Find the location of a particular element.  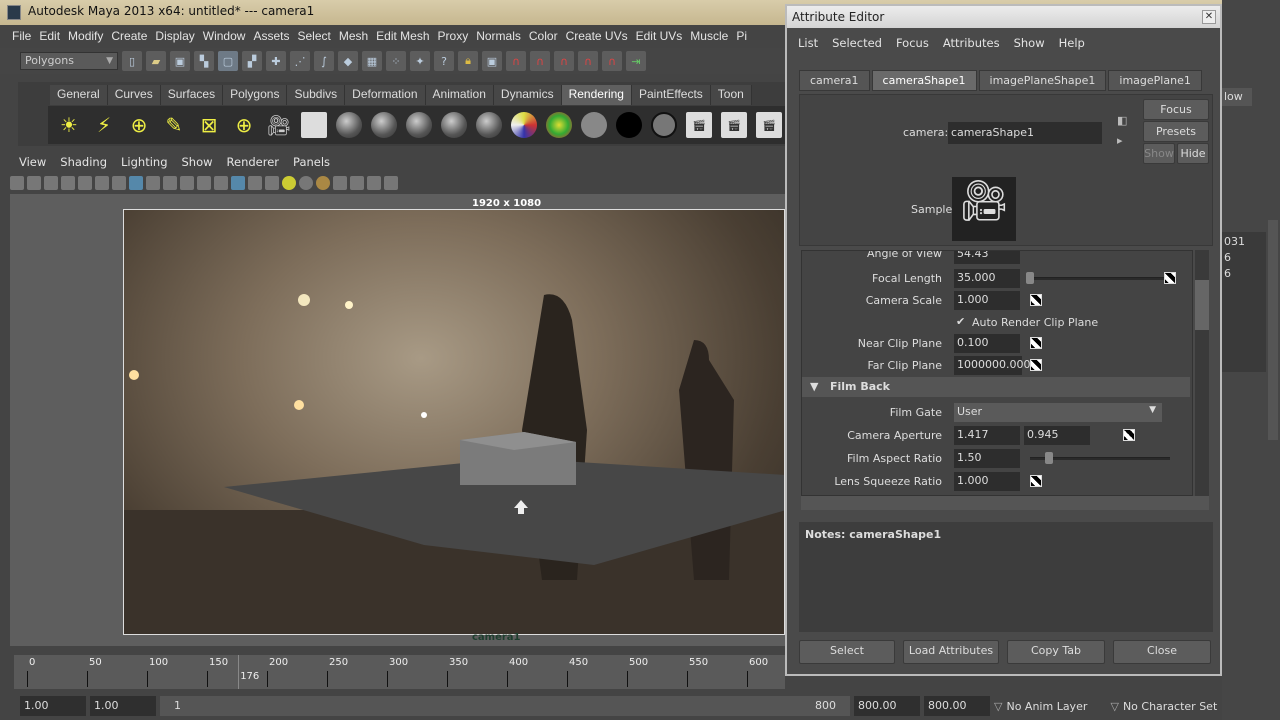

ae-menu-help: Help is located at coordinates (1072, 43).